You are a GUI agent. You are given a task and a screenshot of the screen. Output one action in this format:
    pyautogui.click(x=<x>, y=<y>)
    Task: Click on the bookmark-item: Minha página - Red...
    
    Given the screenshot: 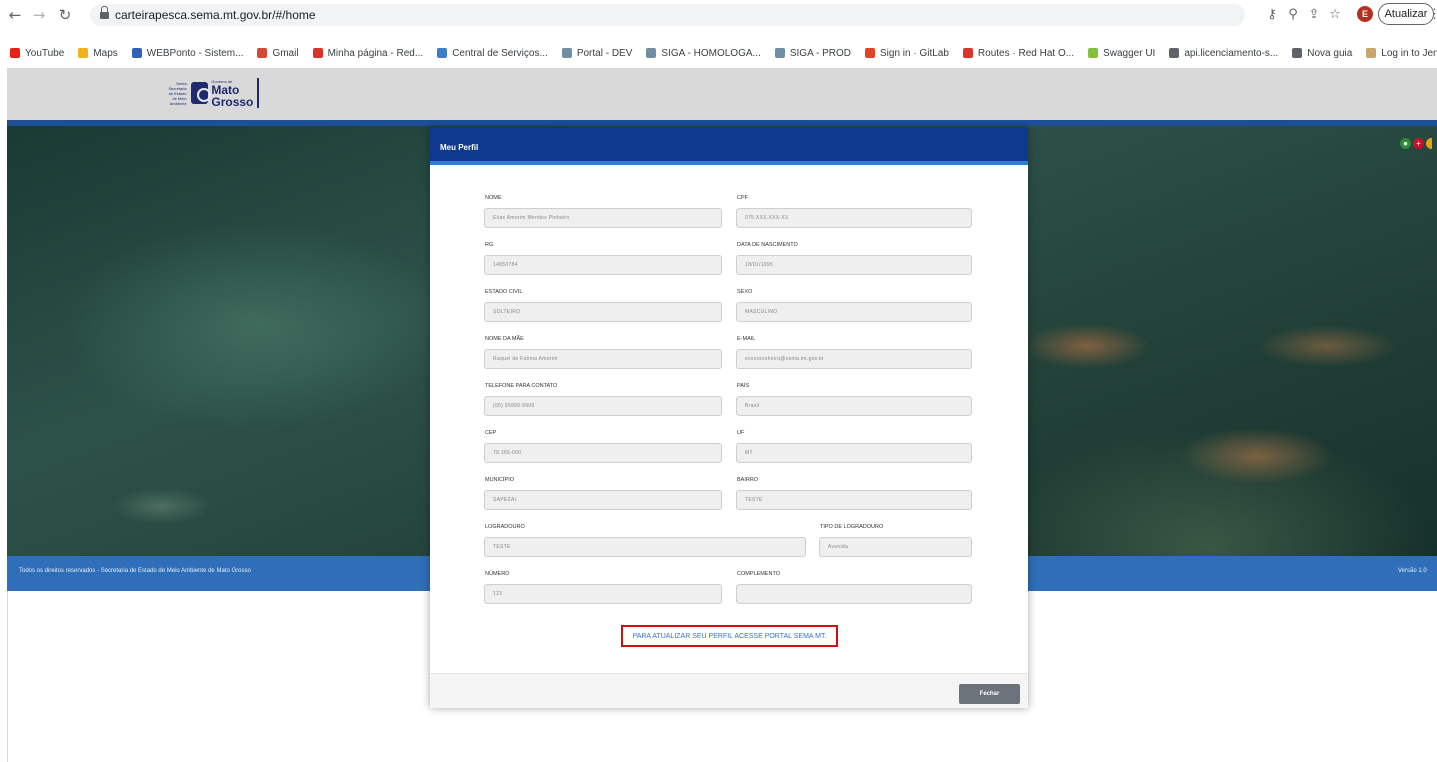 What is the action you would take?
    pyautogui.click(x=367, y=53)
    